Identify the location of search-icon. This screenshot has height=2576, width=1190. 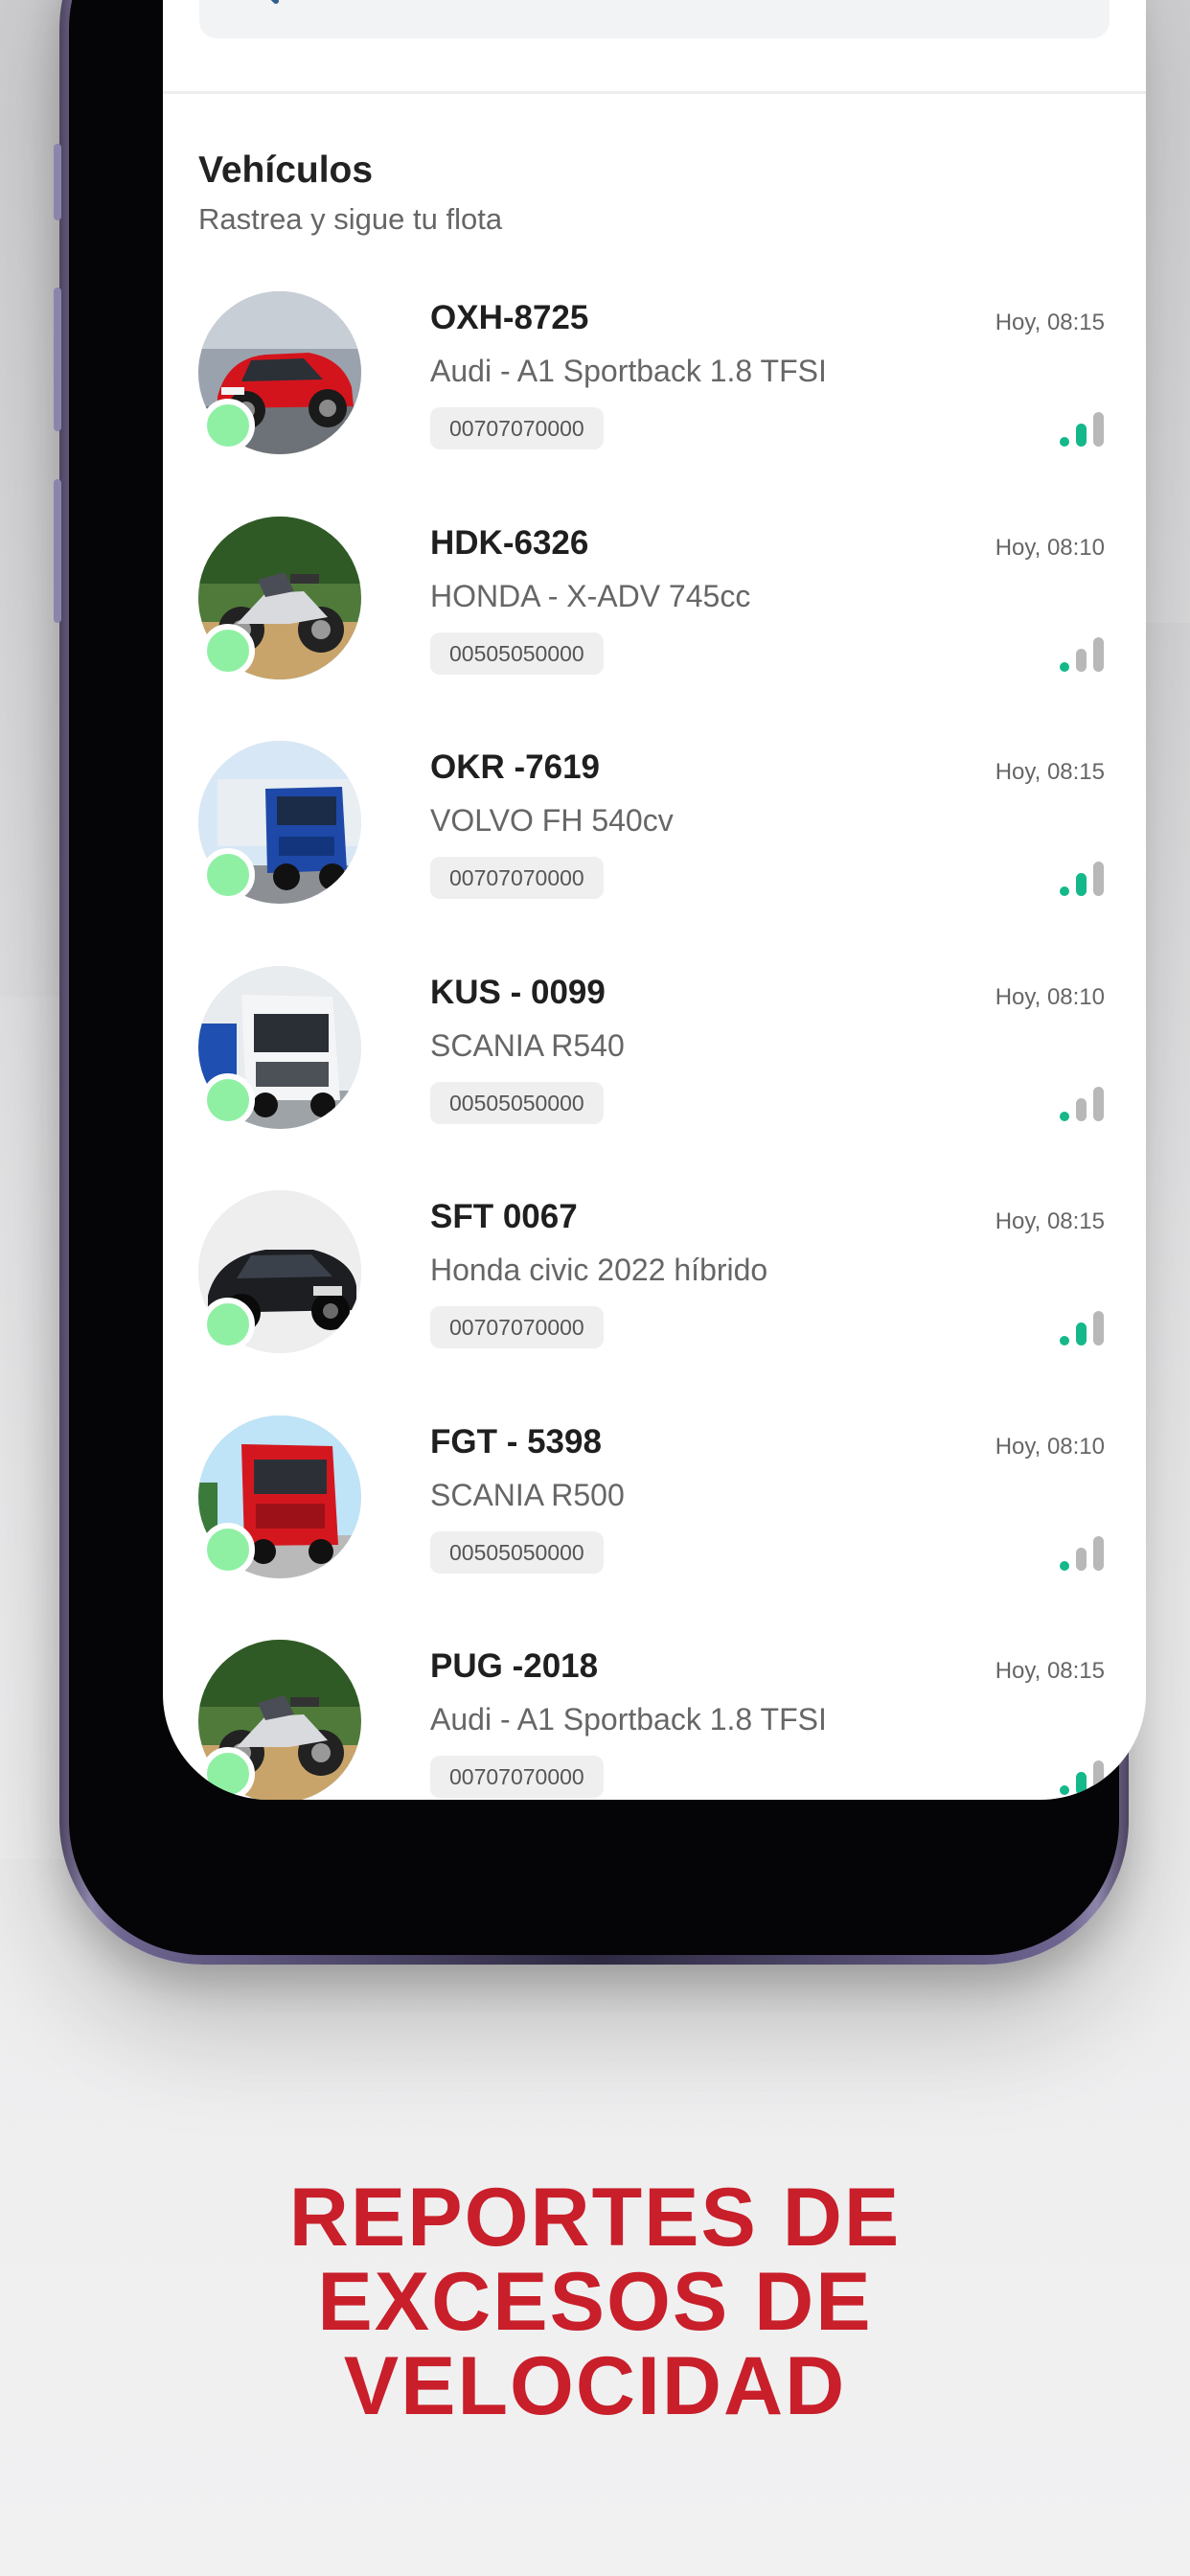
(258, 5).